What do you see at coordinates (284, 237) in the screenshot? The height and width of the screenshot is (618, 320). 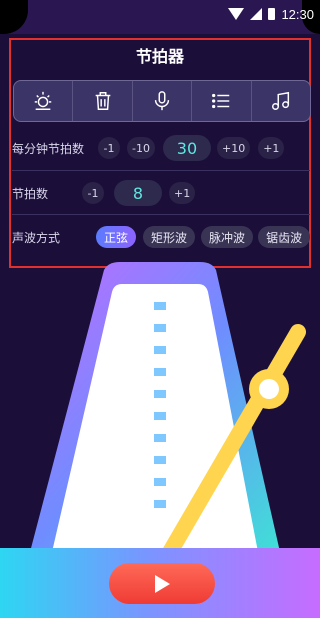 I see `wave-option-sawtooth: 锯齿波` at bounding box center [284, 237].